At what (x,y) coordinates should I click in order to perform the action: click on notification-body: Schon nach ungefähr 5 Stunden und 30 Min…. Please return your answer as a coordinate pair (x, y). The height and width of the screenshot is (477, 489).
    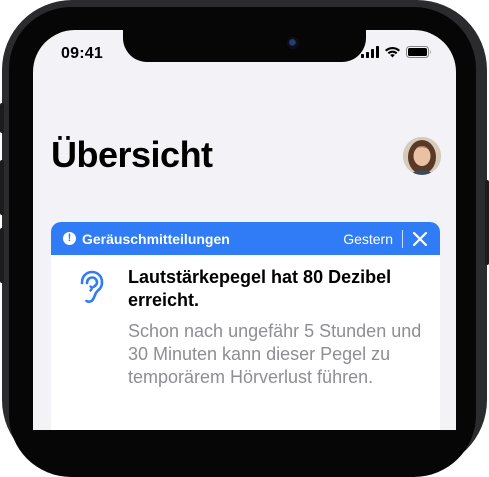
    Looking at the image, I should click on (275, 354).